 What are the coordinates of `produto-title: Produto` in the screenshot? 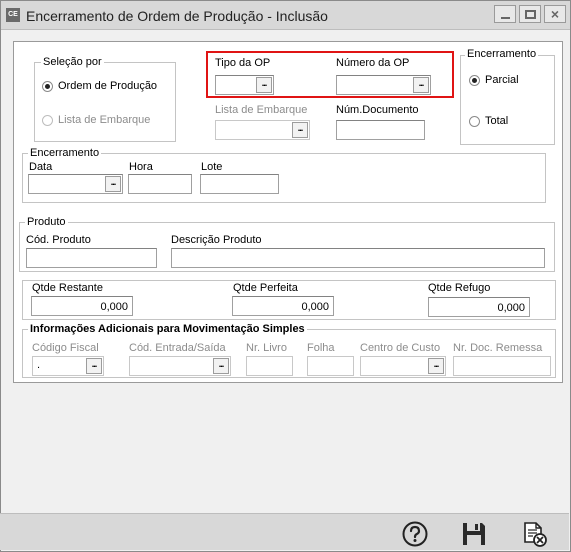 It's located at (46, 222).